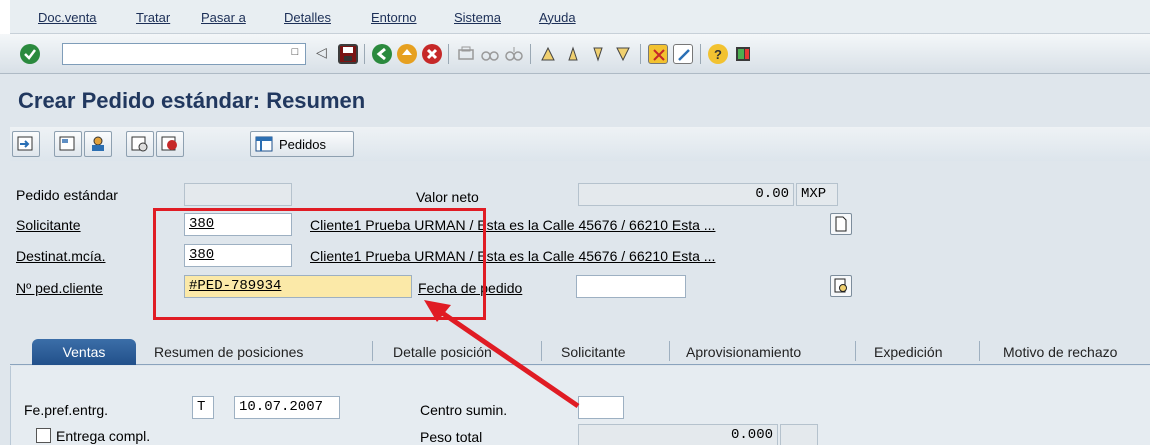 The height and width of the screenshot is (445, 1150). I want to click on print-icon, so click(466, 54).